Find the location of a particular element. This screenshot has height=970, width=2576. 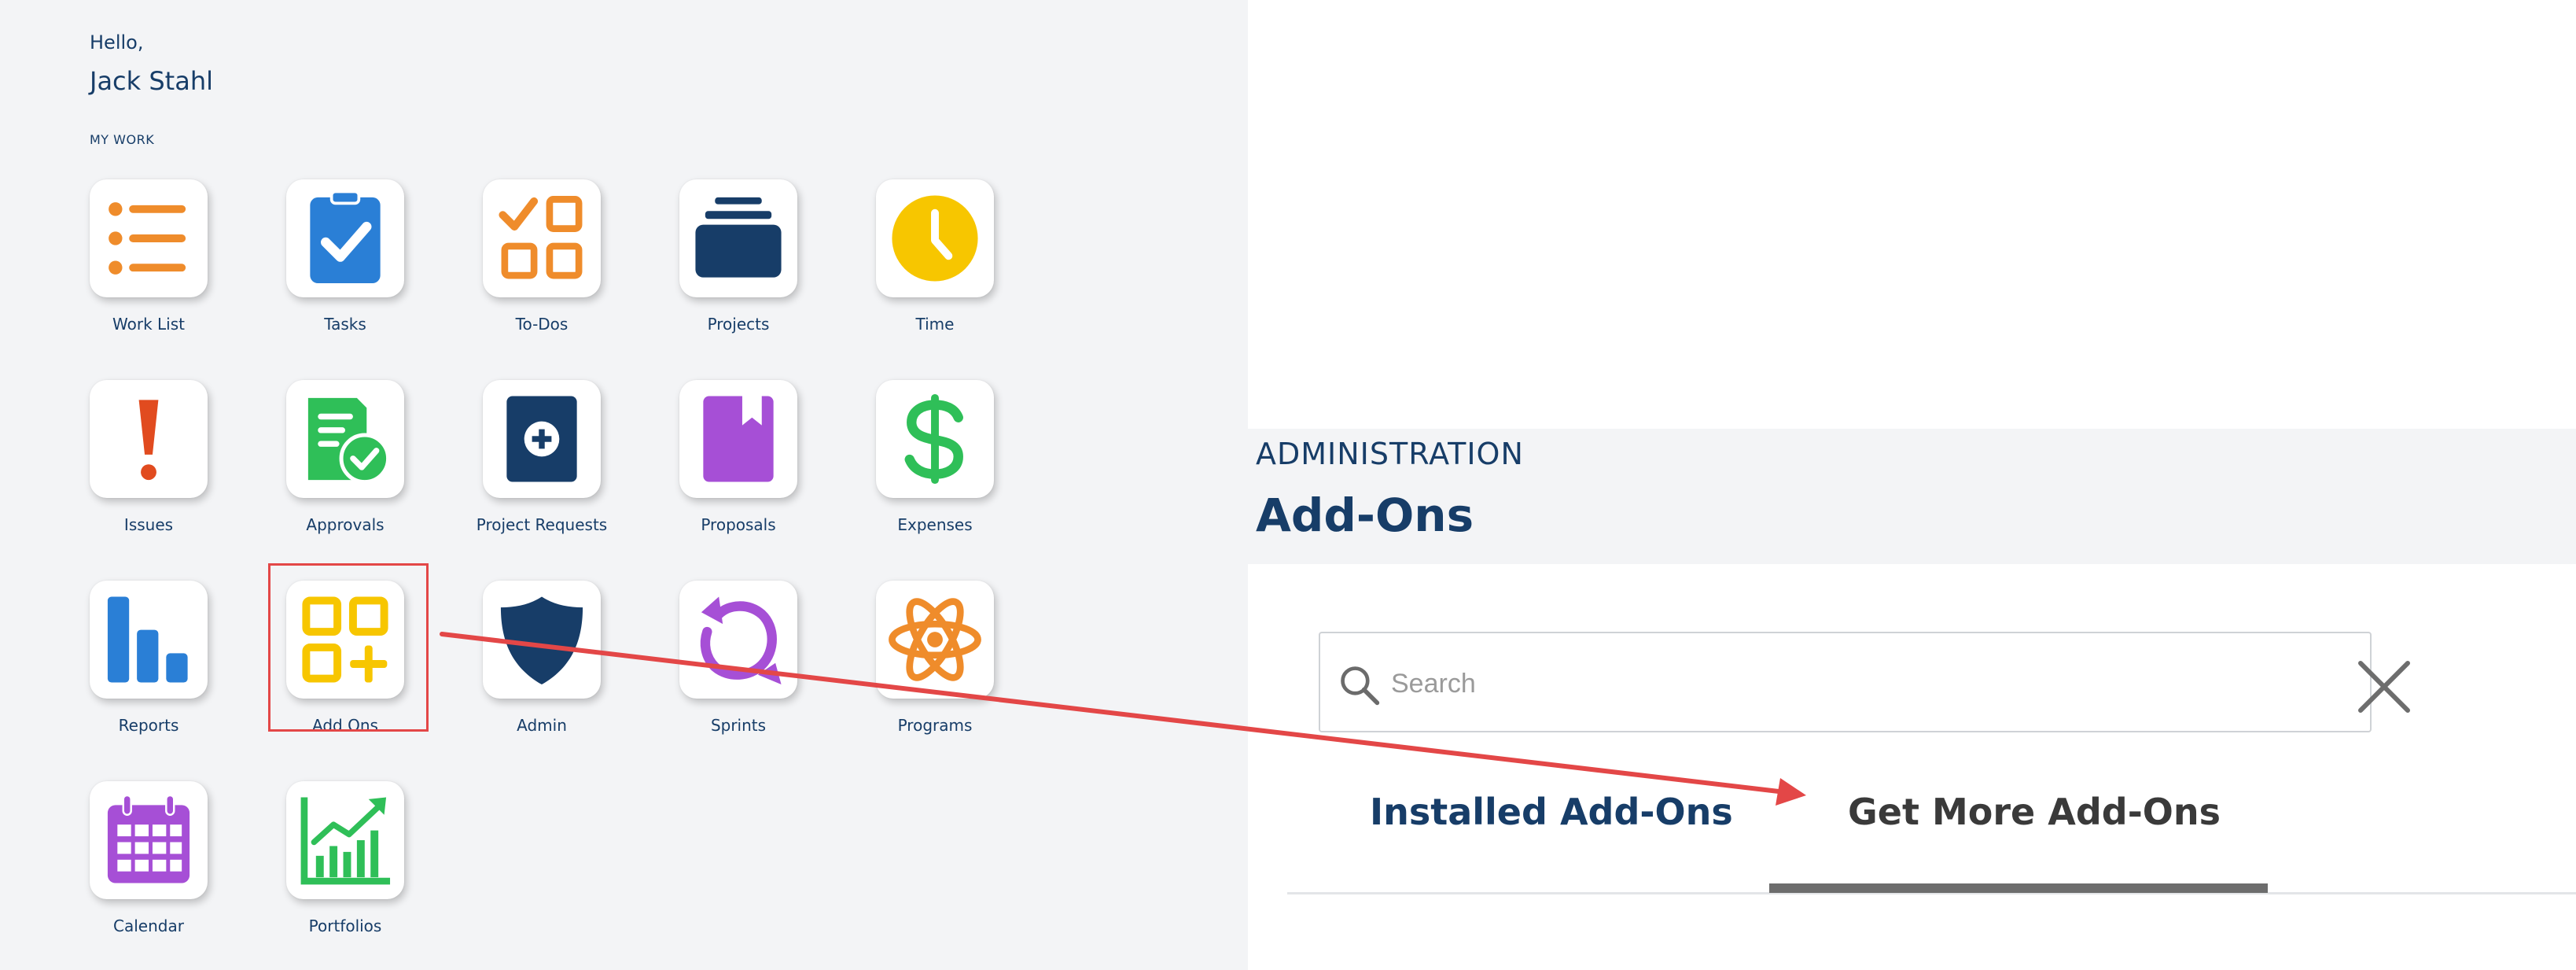

tile-label: Proposals is located at coordinates (738, 524).